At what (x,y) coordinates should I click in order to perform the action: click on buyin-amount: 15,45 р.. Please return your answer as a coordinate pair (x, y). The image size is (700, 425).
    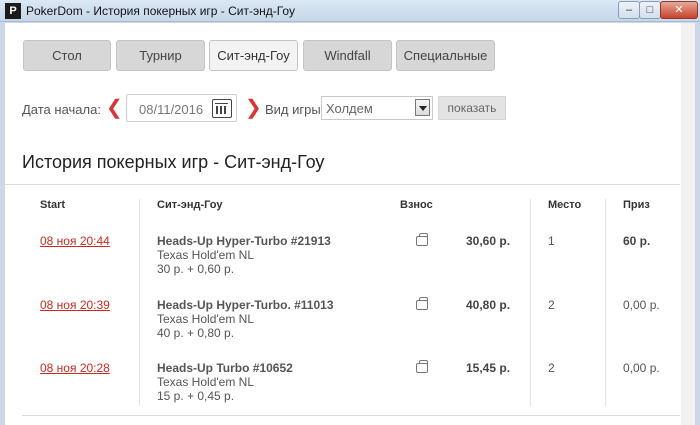
    Looking at the image, I should click on (488, 368).